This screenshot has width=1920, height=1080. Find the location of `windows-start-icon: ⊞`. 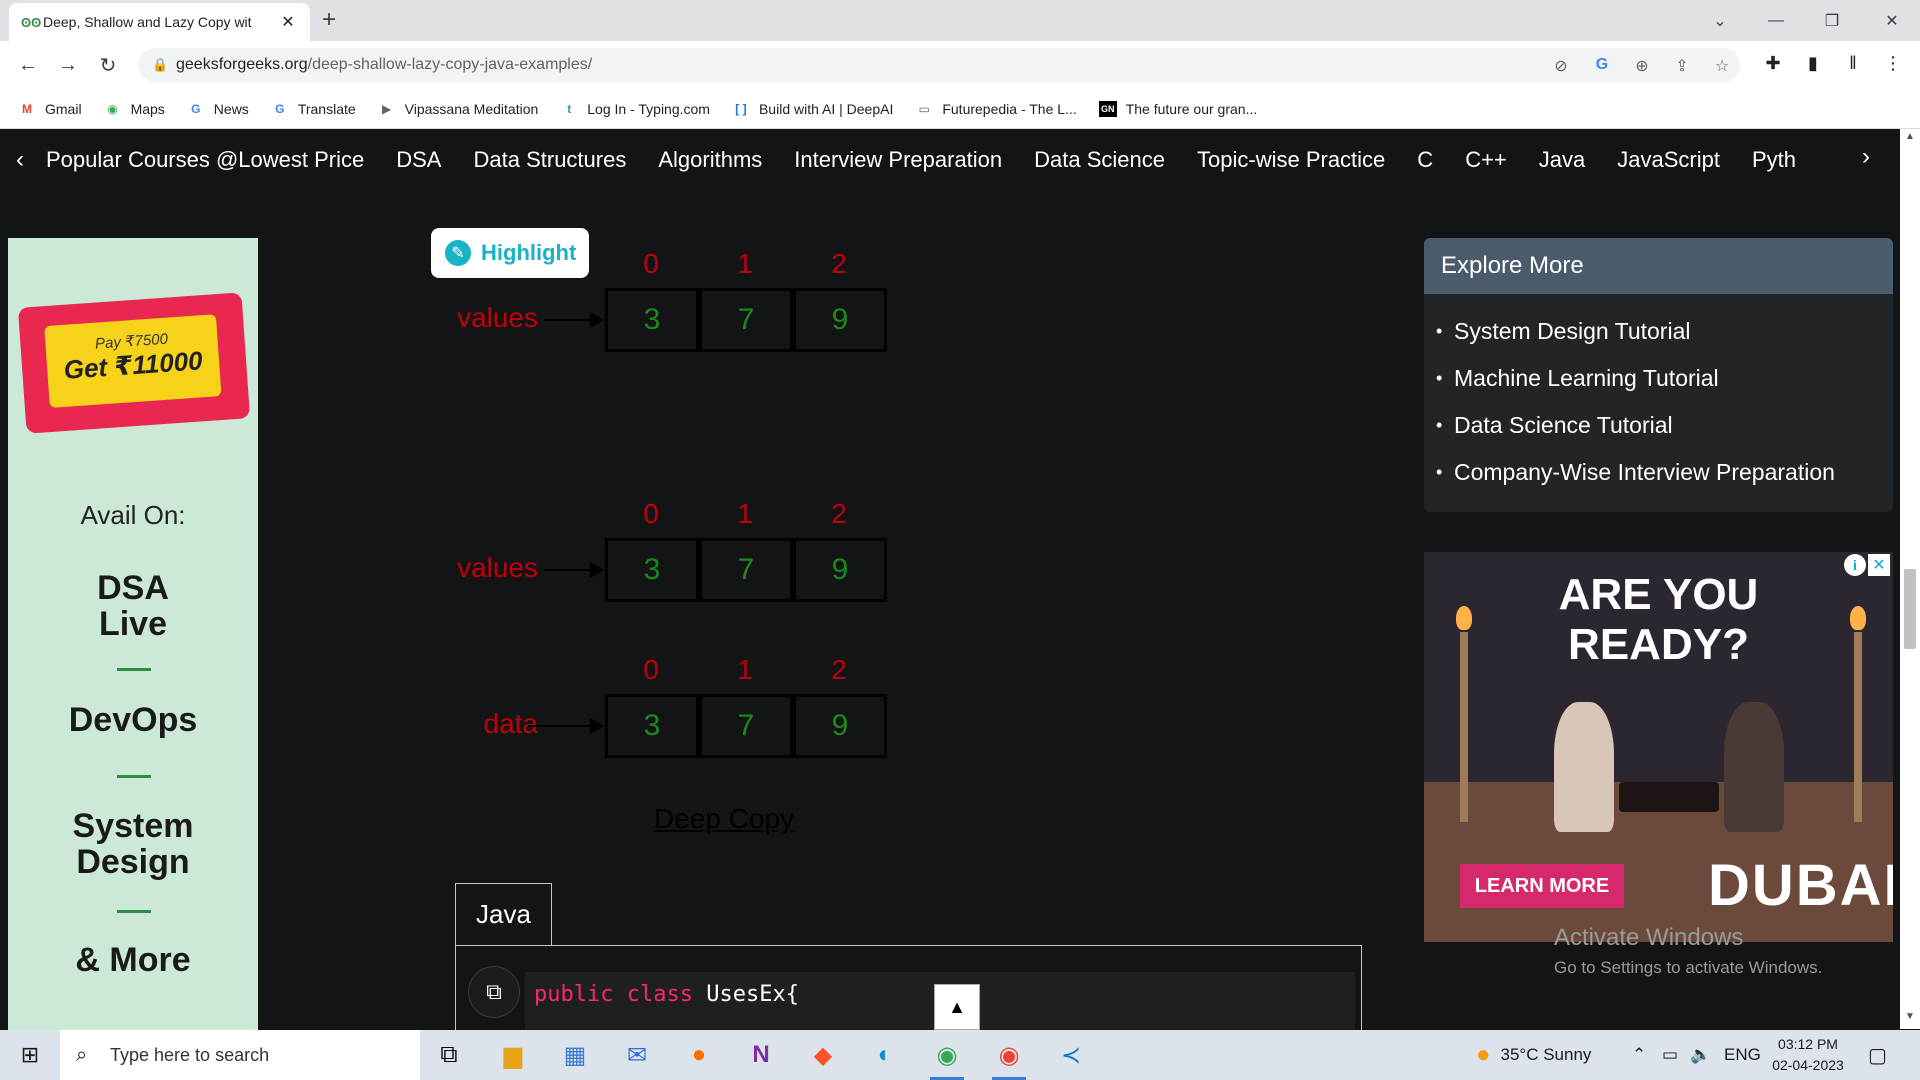

windows-start-icon: ⊞ is located at coordinates (30, 1055).